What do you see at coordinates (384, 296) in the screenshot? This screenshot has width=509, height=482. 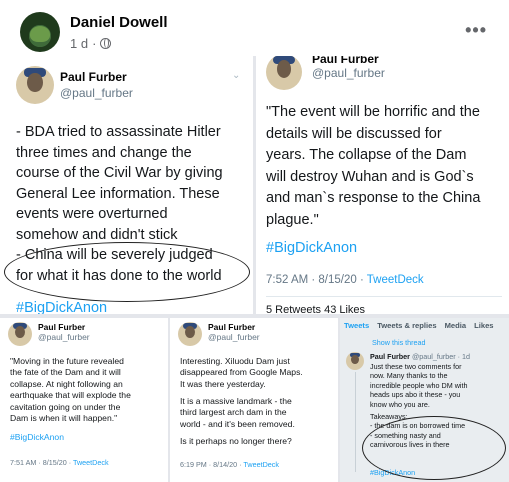 I see `tweet-divider` at bounding box center [384, 296].